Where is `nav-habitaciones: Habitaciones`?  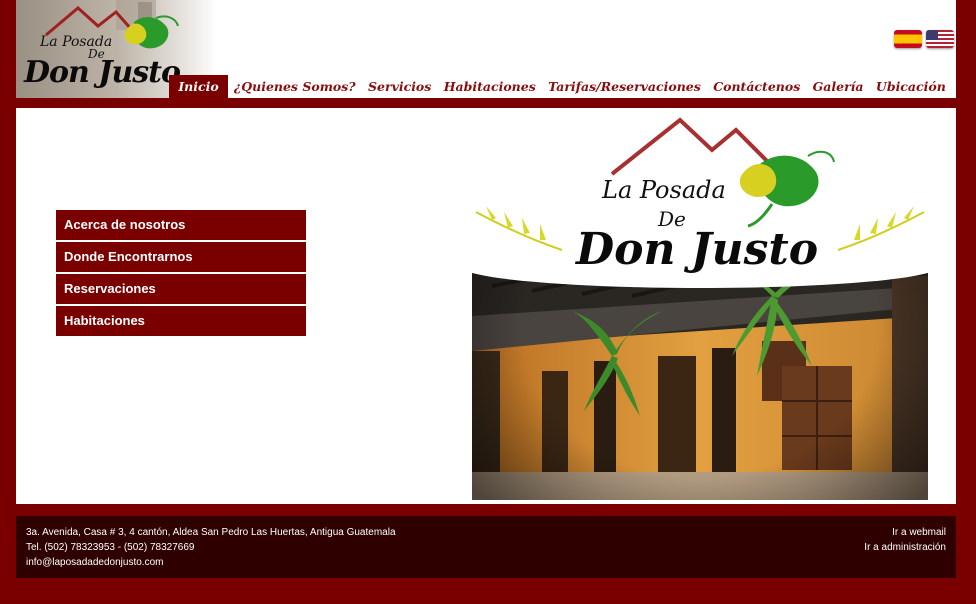
nav-habitaciones: Habitaciones is located at coordinates (490, 86).